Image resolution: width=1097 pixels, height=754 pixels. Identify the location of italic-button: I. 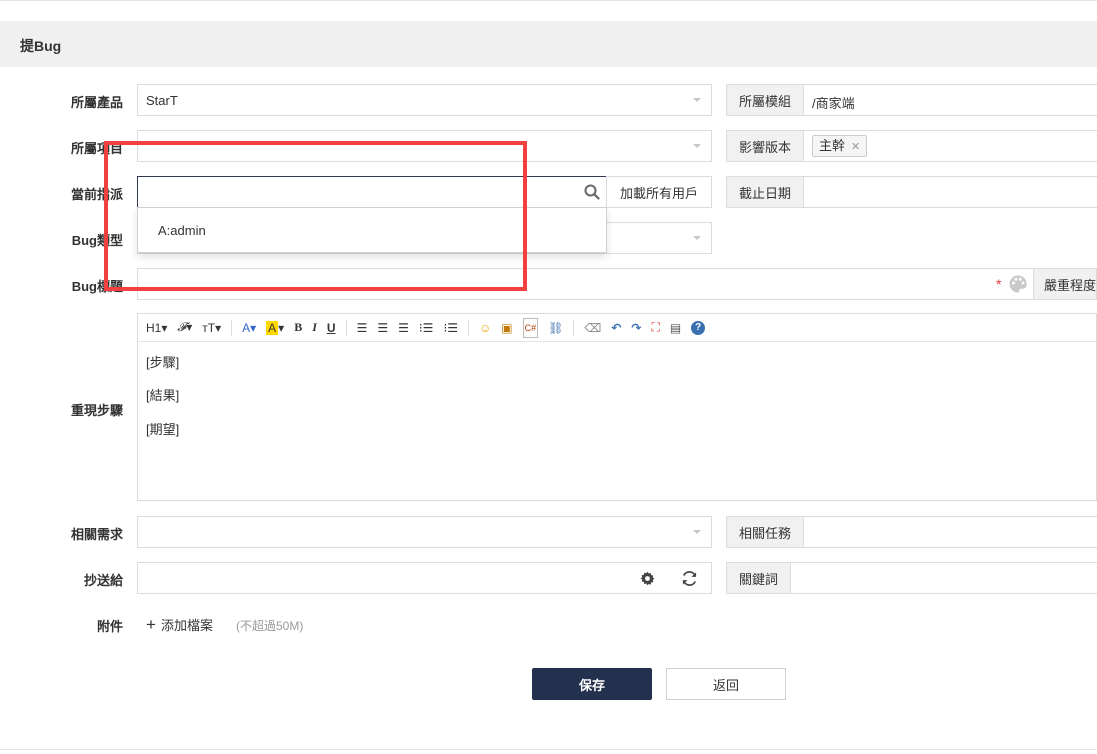
(314, 328).